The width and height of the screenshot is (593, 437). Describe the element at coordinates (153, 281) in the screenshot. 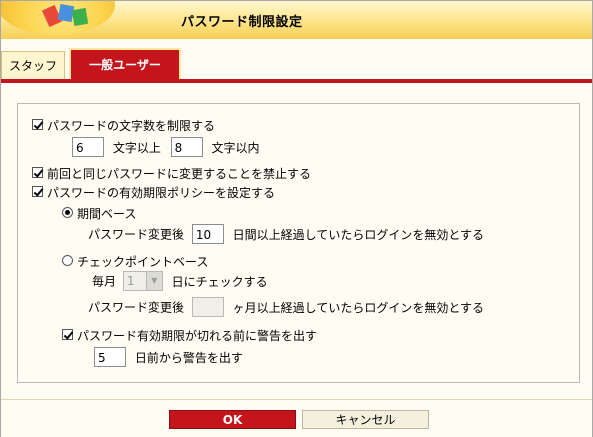

I see `chevron-down-icon: ▼` at that location.